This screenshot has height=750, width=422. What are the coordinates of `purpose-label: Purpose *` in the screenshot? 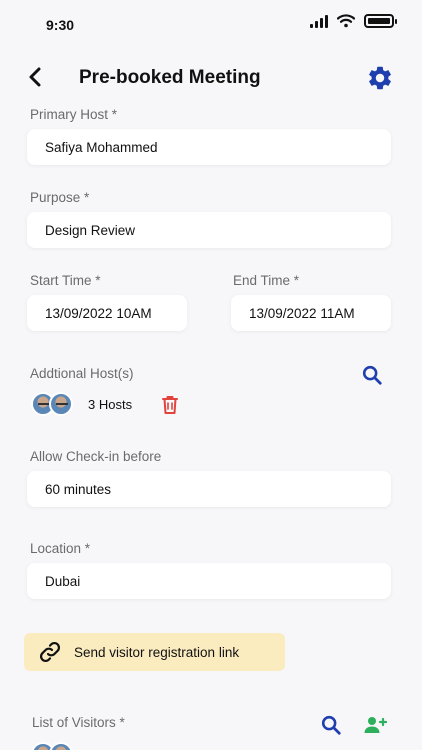 It's located at (60, 197).